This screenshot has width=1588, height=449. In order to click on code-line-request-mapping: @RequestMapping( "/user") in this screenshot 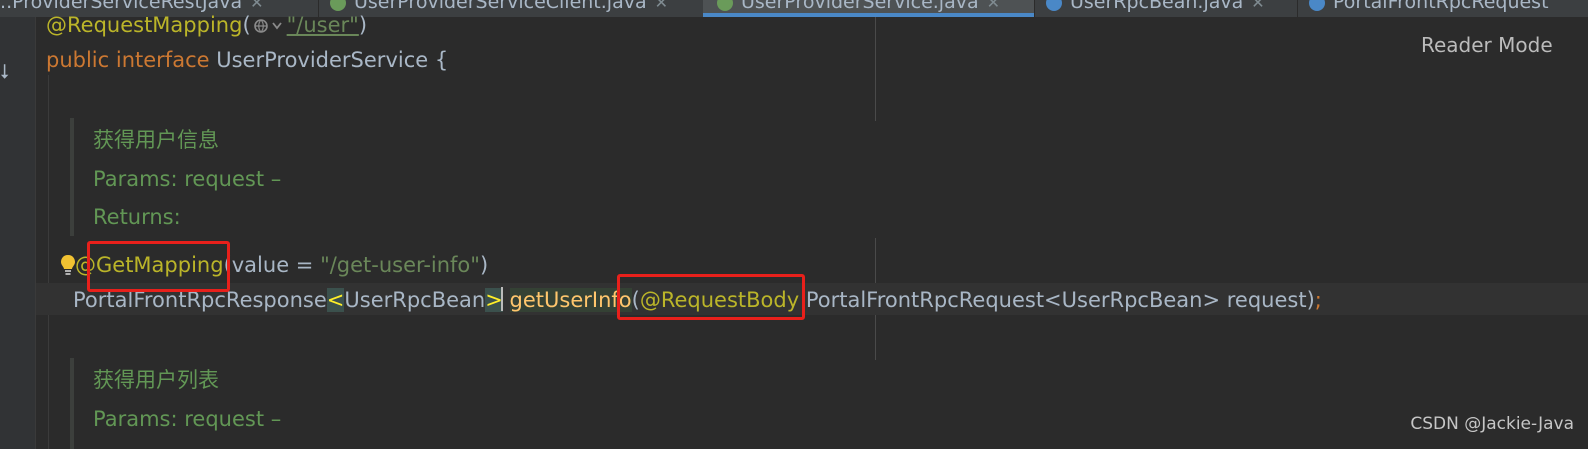, I will do `click(206, 25)`.